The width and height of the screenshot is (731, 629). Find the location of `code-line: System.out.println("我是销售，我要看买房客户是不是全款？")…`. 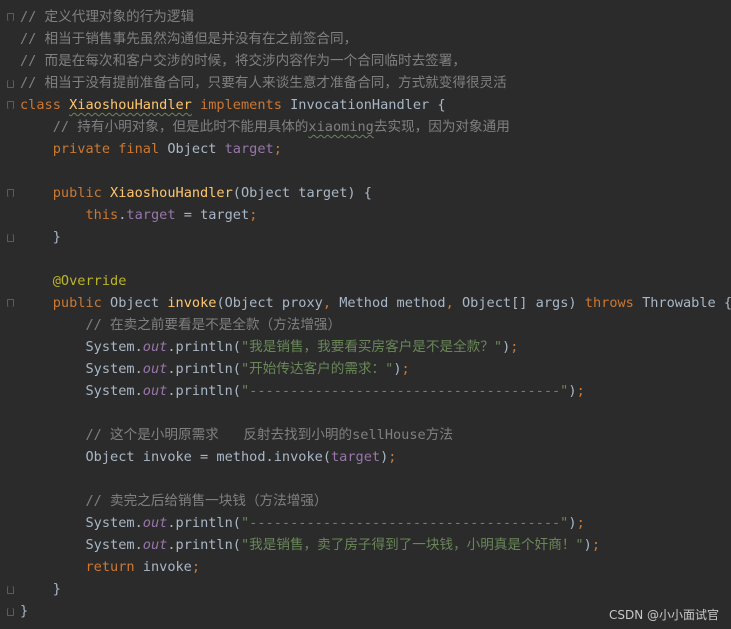

code-line: System.out.println("我是销售，我要看买房客户是不是全款？")… is located at coordinates (375, 347).